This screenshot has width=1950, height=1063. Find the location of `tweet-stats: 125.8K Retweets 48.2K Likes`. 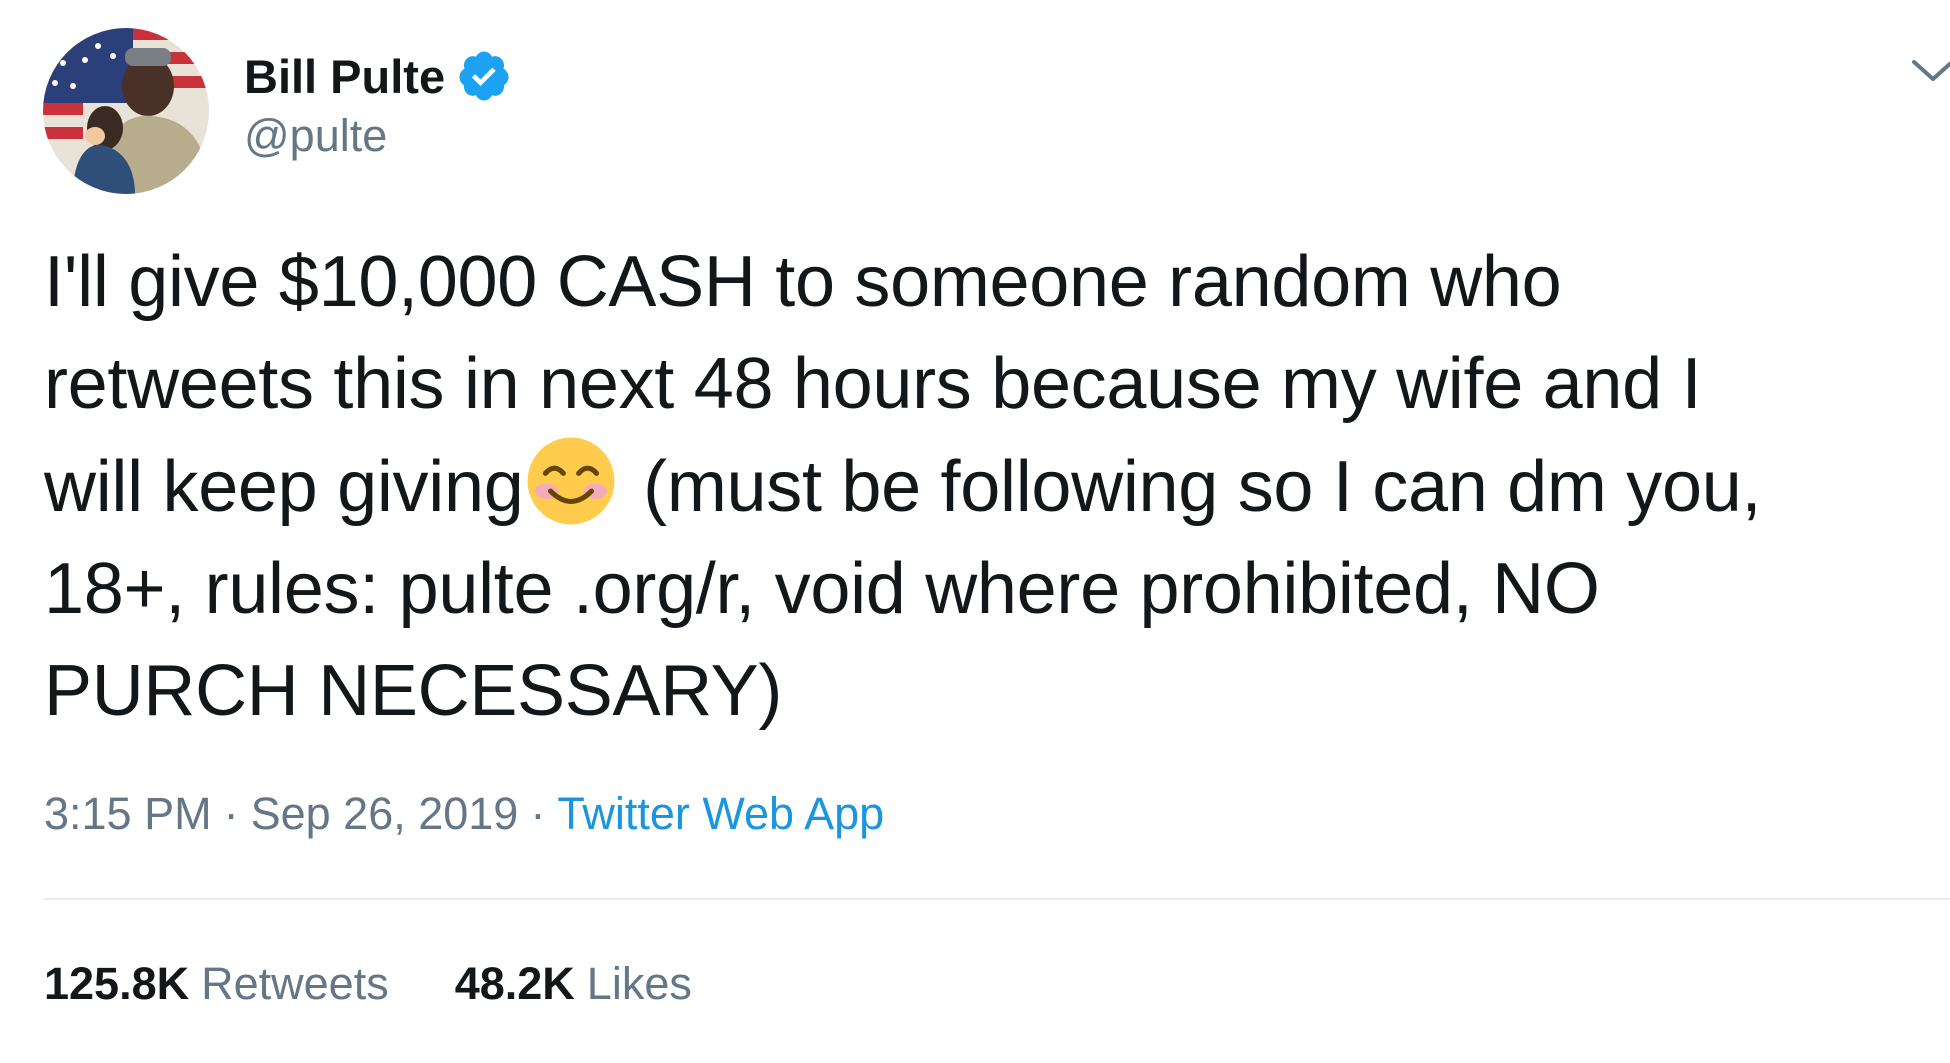

tweet-stats: 125.8K Retweets 48.2K Likes is located at coordinates (401, 984).